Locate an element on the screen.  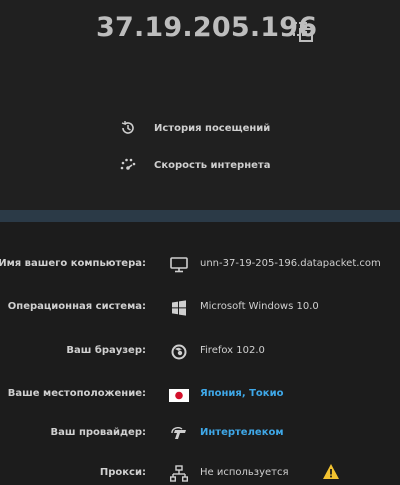
history-icon is located at coordinates (128, 128).